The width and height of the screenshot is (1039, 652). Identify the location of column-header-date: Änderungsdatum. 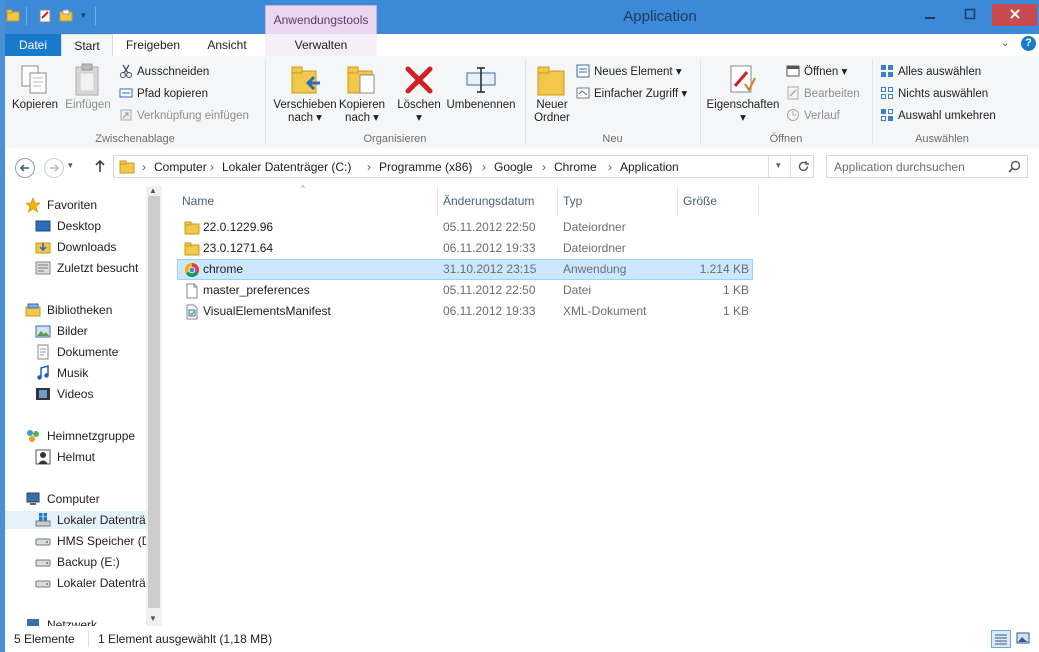
(488, 201).